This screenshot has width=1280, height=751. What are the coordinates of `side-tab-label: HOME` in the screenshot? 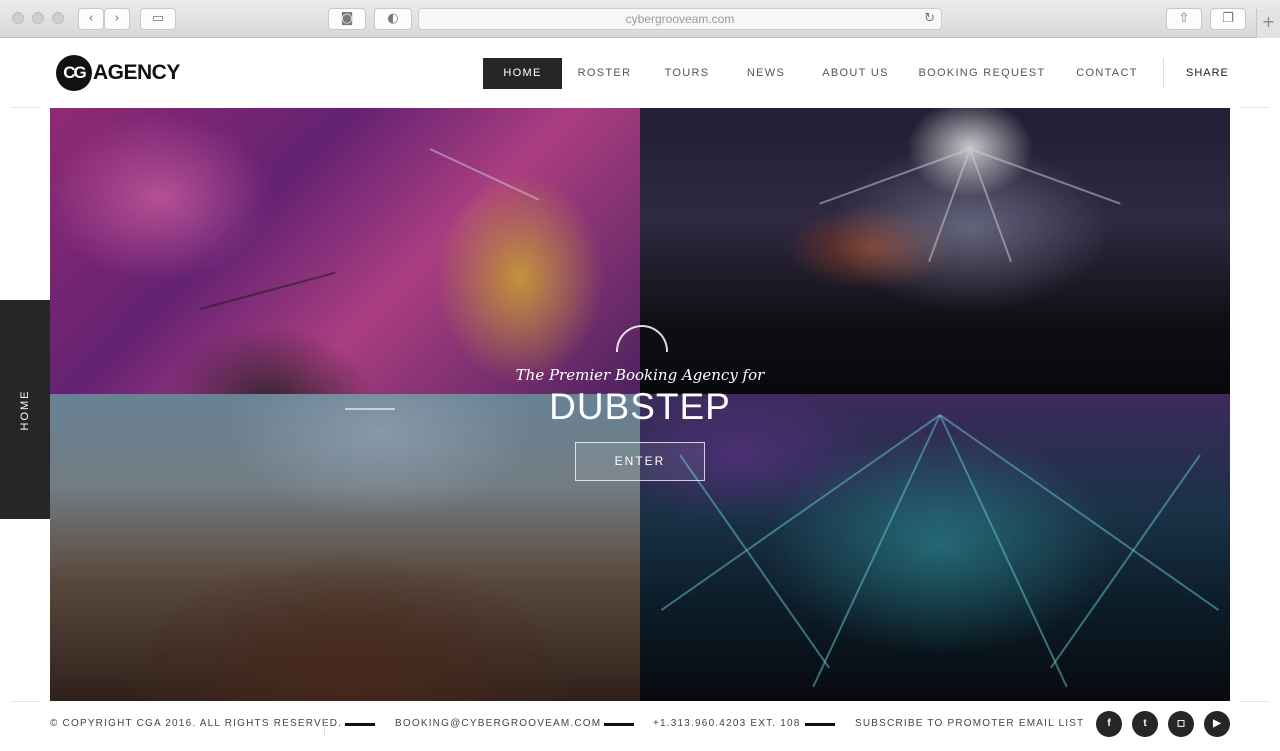 It's located at (25, 410).